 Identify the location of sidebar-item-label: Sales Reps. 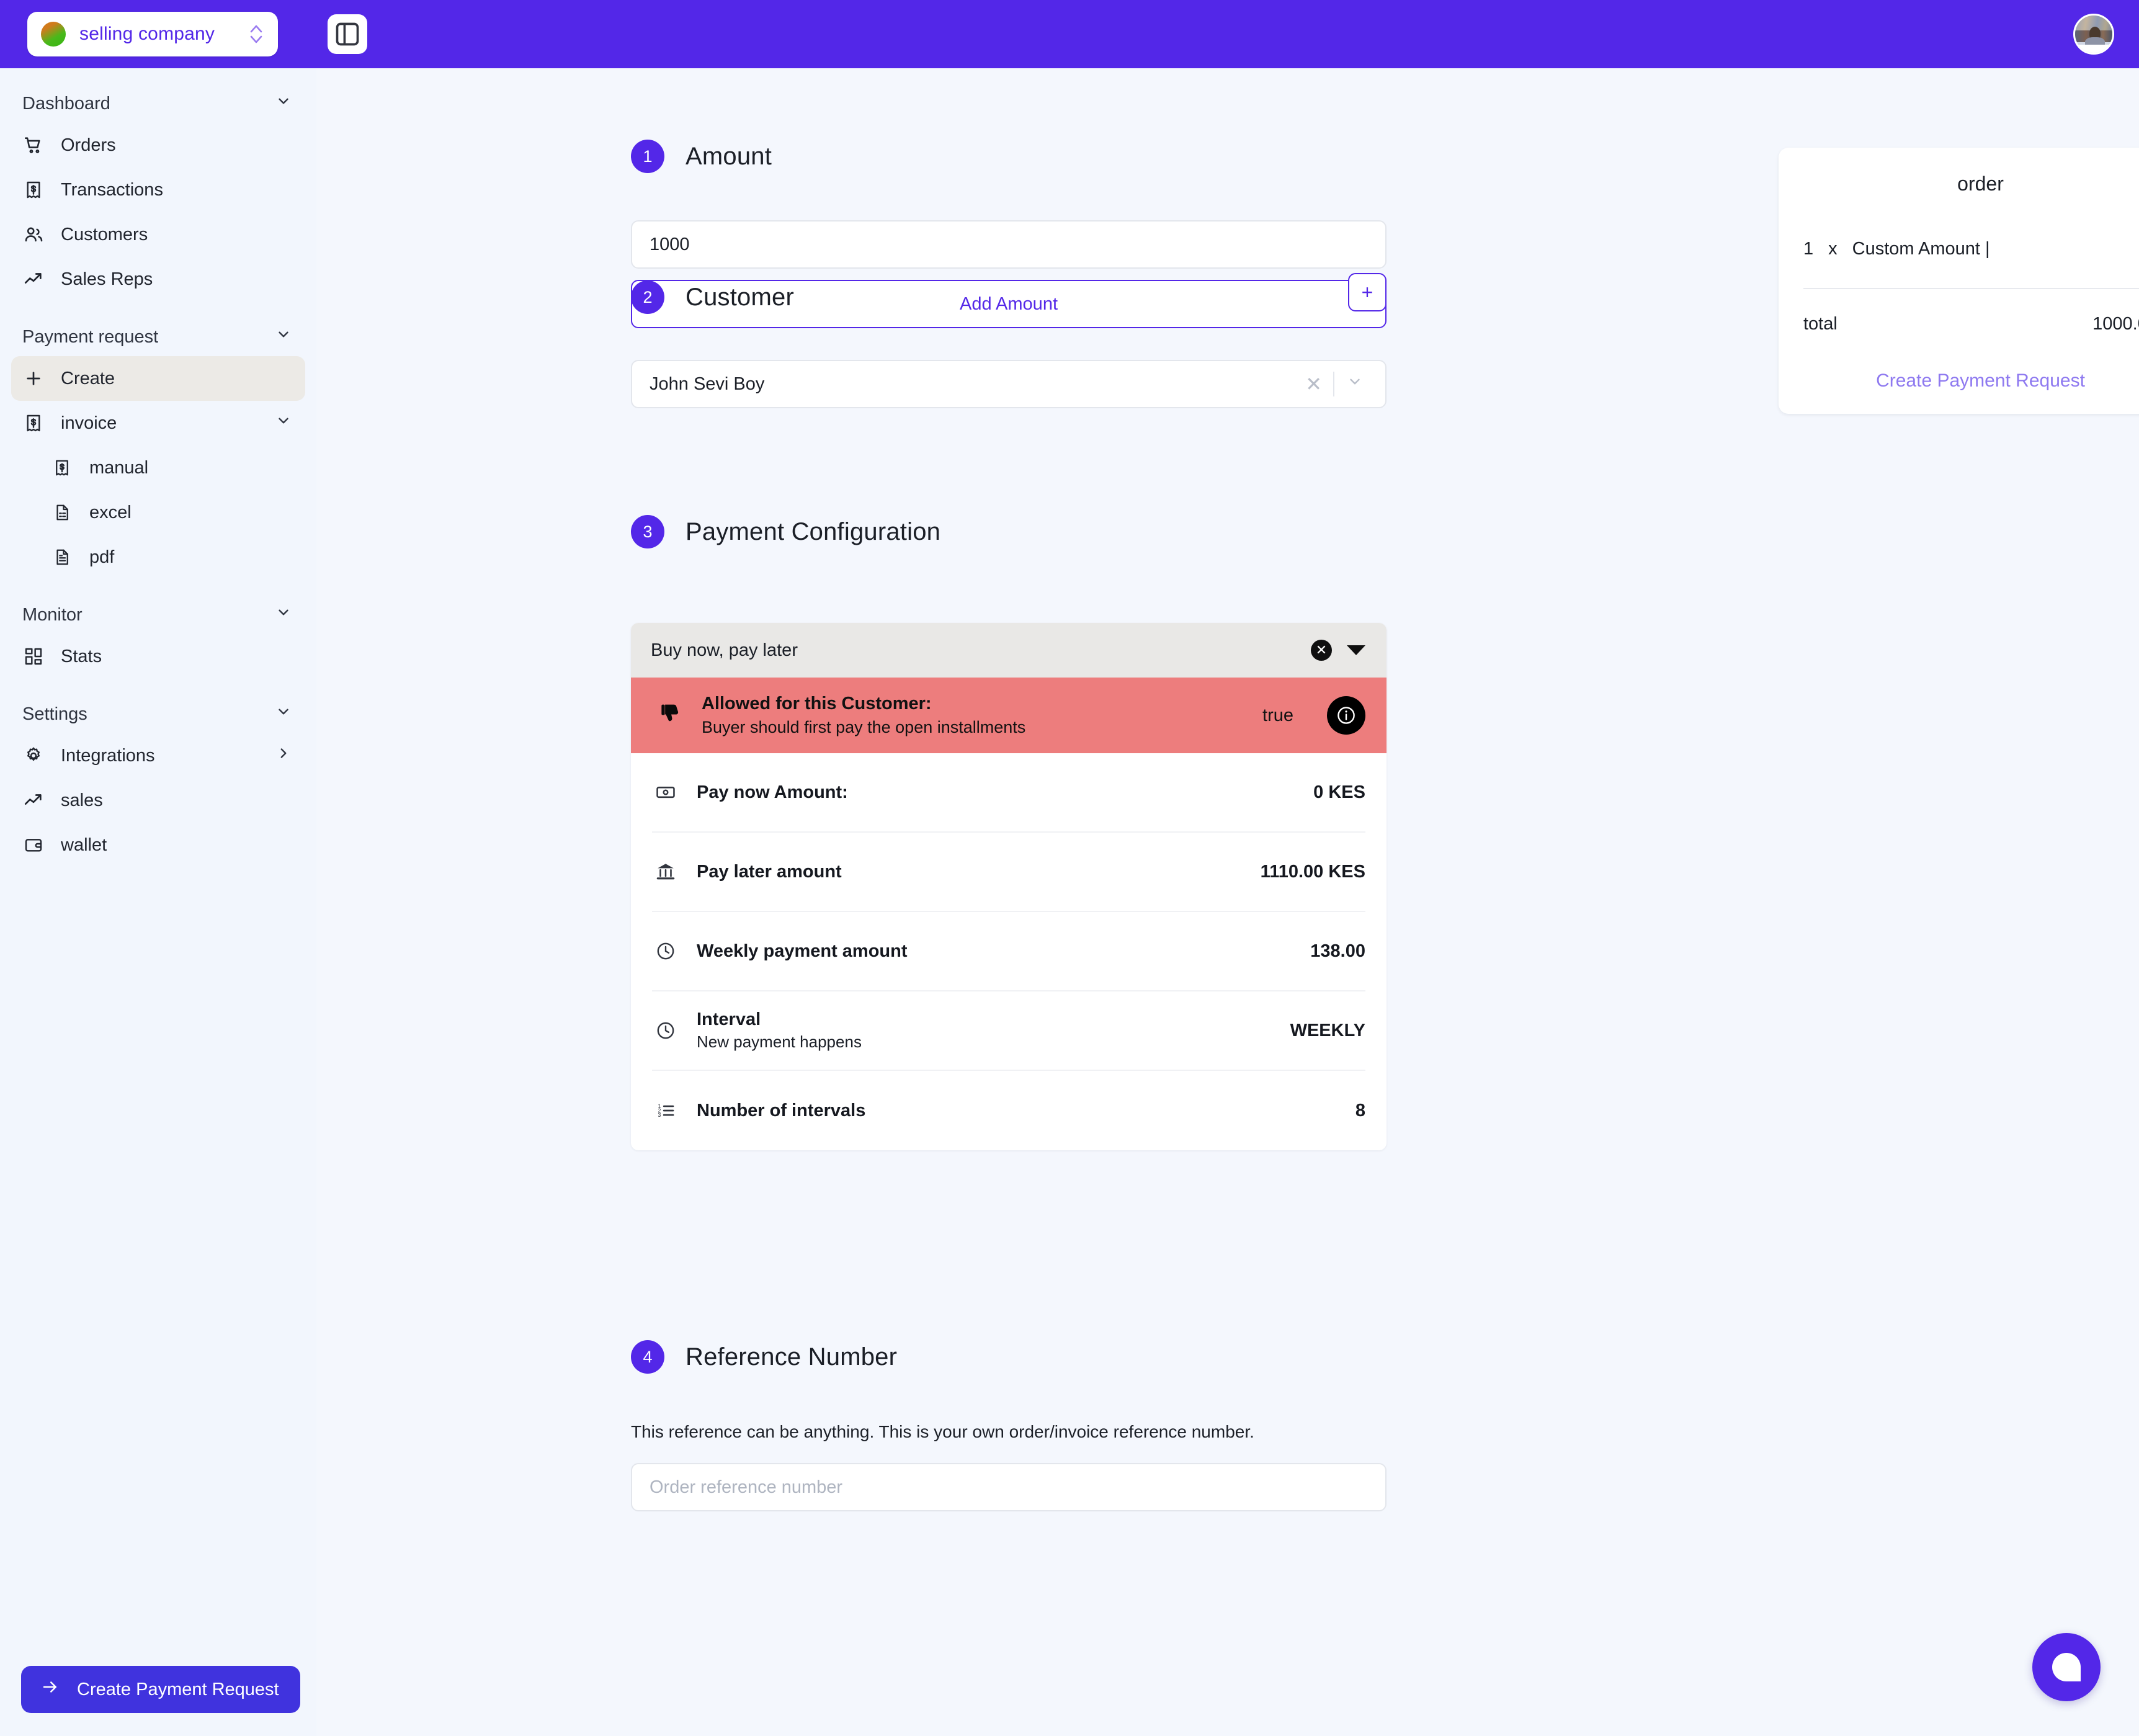
(107, 279).